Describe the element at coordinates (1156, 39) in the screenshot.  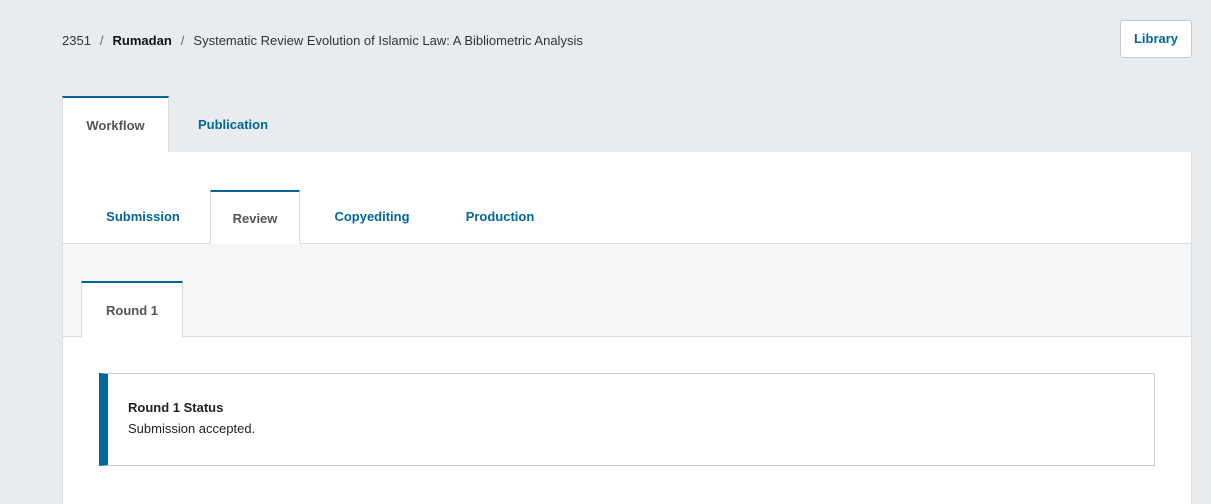
I see `library-button: Library` at that location.